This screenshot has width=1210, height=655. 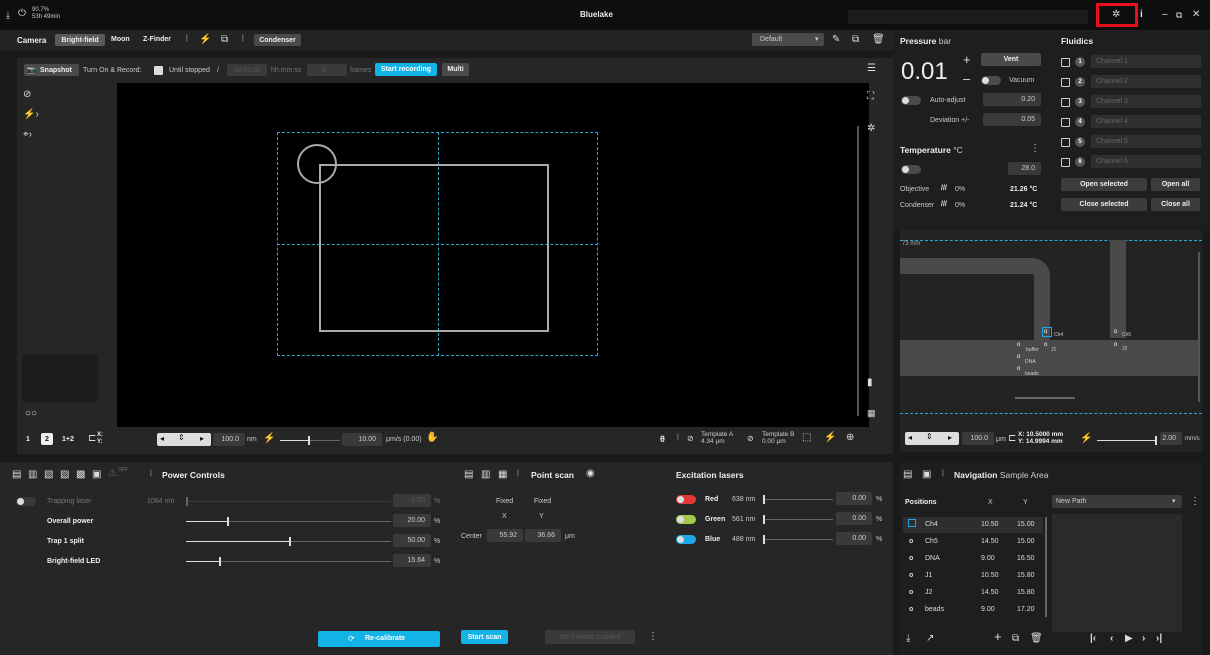 What do you see at coordinates (870, 97) in the screenshot?
I see `fit-view-icon: ⛶` at bounding box center [870, 97].